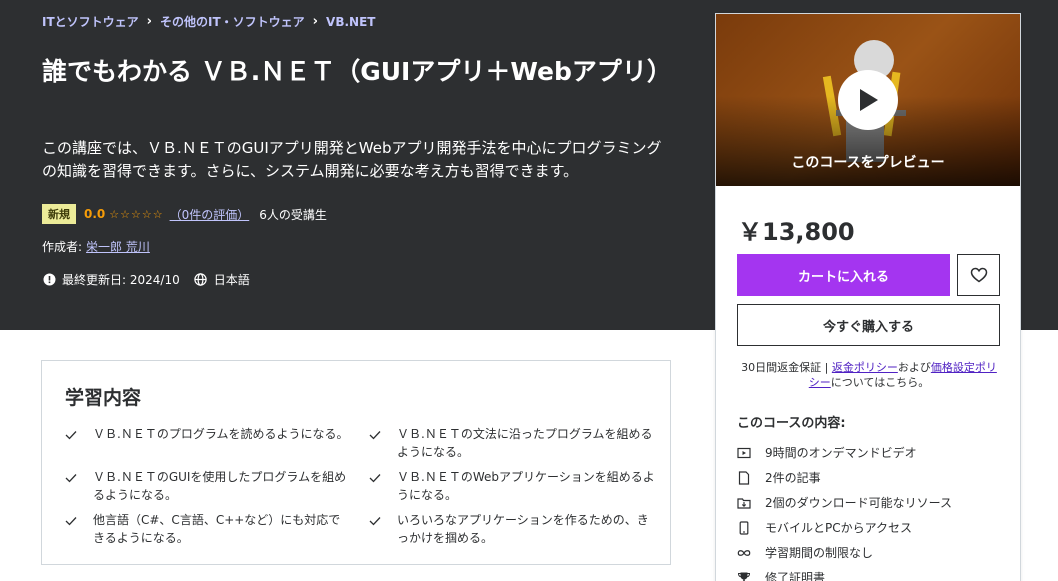 The height and width of the screenshot is (581, 1058). What do you see at coordinates (865, 367) in the screenshot?
I see `refund-policy-link: 返金ポリシー` at bounding box center [865, 367].